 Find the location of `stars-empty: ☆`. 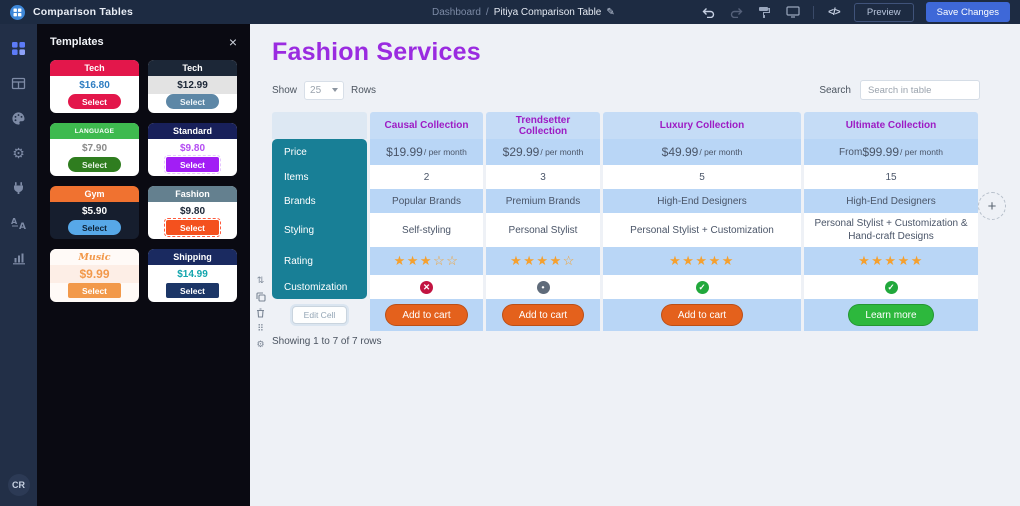

stars-empty: ☆ is located at coordinates (569, 260).